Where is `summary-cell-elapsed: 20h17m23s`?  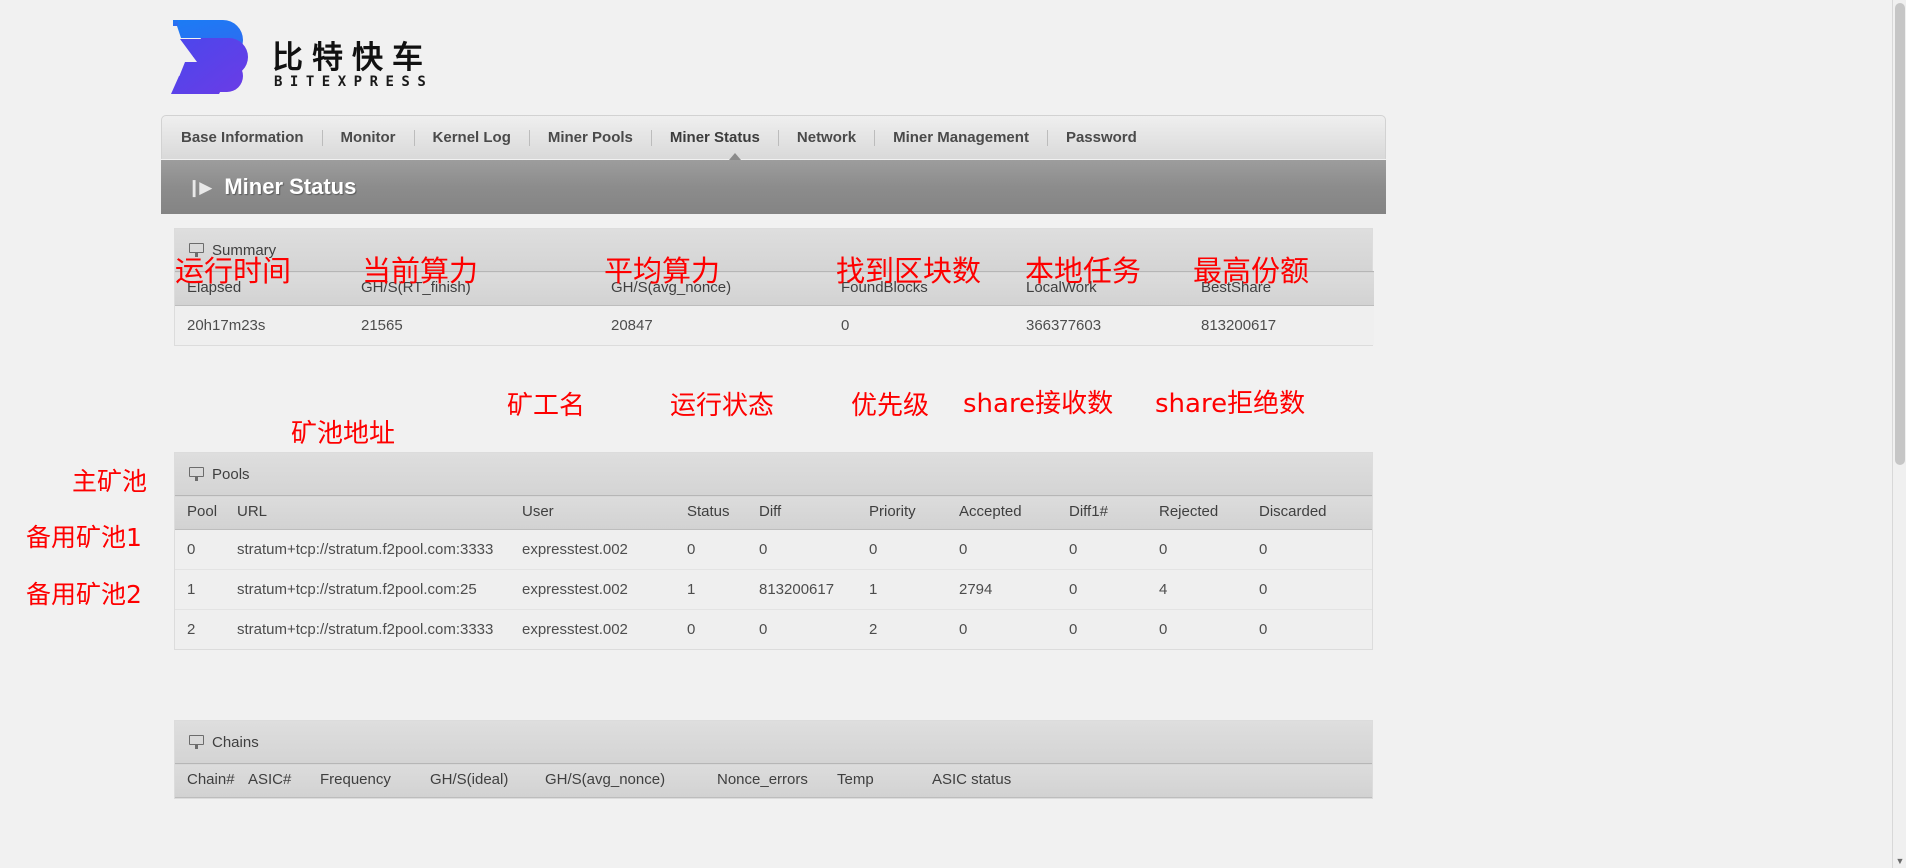 summary-cell-elapsed: 20h17m23s is located at coordinates (268, 325).